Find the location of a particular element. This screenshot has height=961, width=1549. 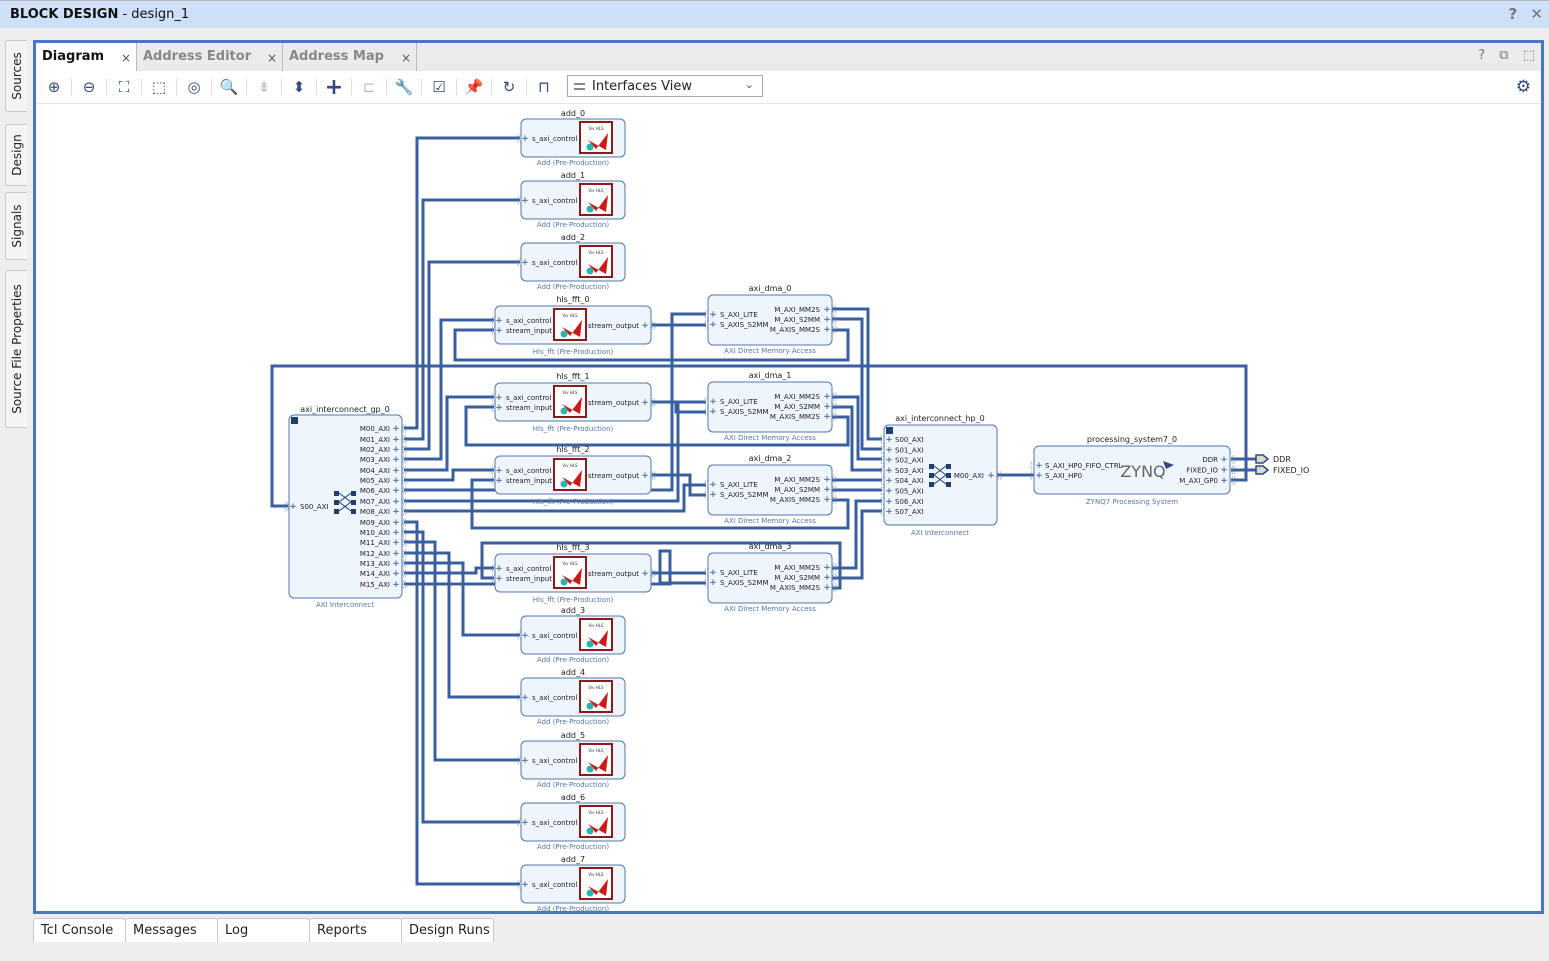

panel-help-icon: ? is located at coordinates (1481, 55).